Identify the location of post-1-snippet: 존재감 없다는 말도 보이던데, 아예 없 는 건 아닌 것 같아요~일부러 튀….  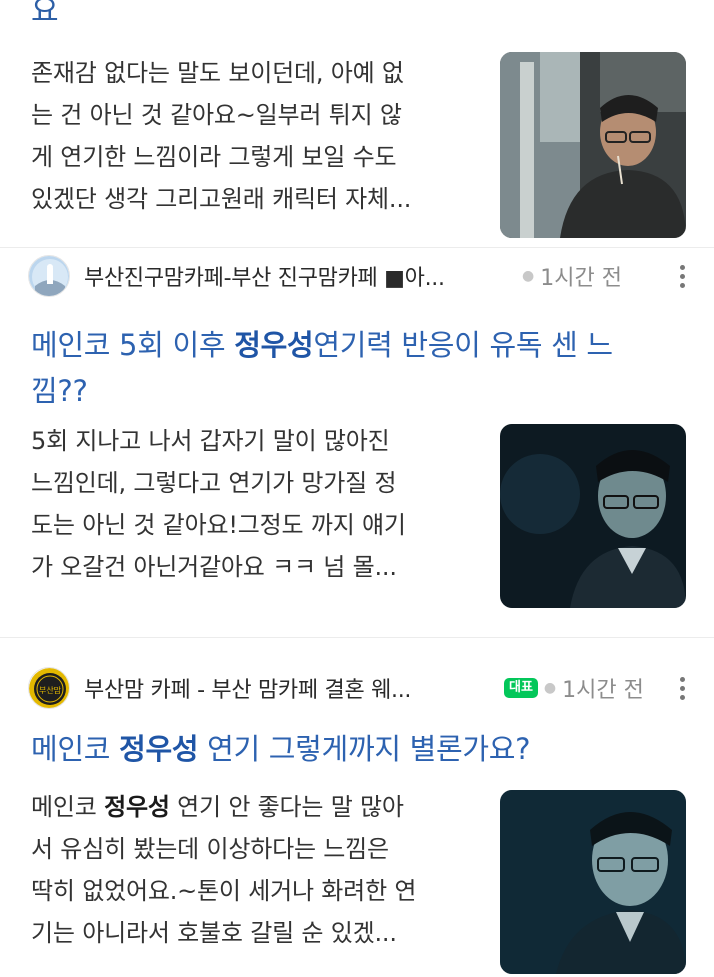
(251, 136).